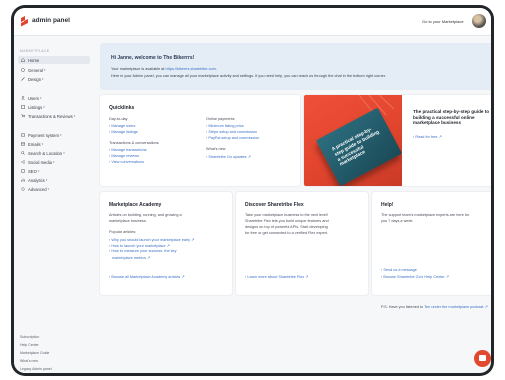 The height and width of the screenshot is (380, 505). I want to click on sidebar-item-label: Design, so click(35, 79).